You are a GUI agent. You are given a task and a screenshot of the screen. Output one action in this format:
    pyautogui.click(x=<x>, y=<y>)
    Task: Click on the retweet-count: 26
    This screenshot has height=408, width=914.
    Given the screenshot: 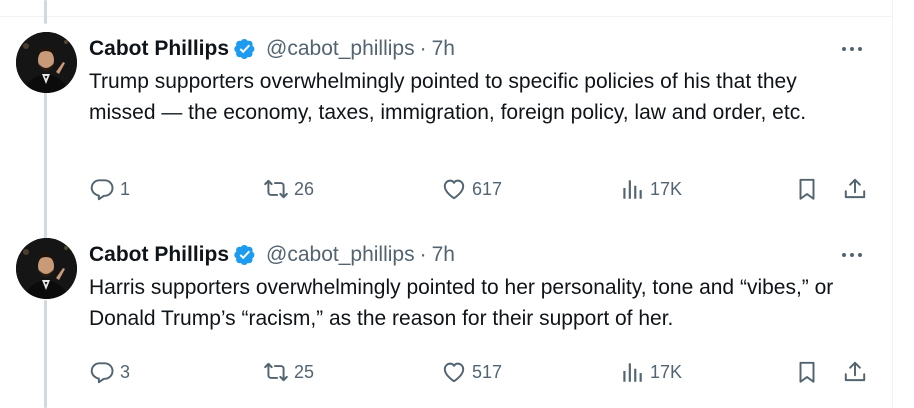 What is the action you would take?
    pyautogui.click(x=304, y=188)
    